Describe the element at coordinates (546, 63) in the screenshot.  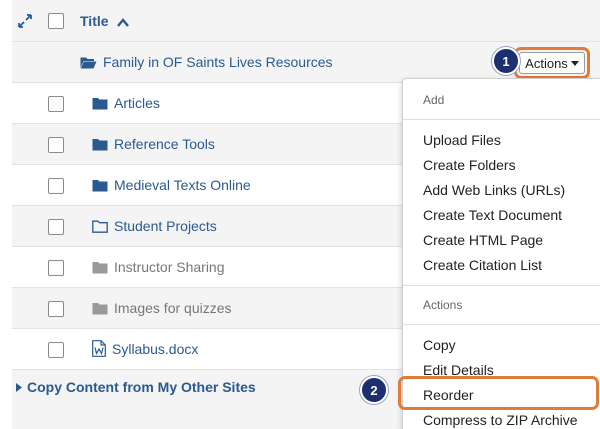
I see `actions-button-label: Actions` at that location.